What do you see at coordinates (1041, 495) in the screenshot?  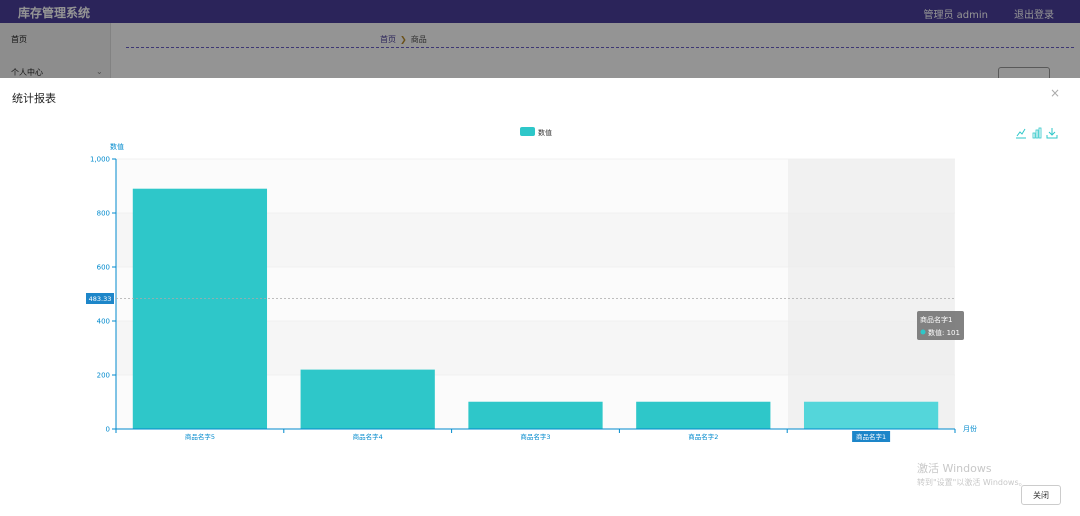 I see `close-button: 关闭` at bounding box center [1041, 495].